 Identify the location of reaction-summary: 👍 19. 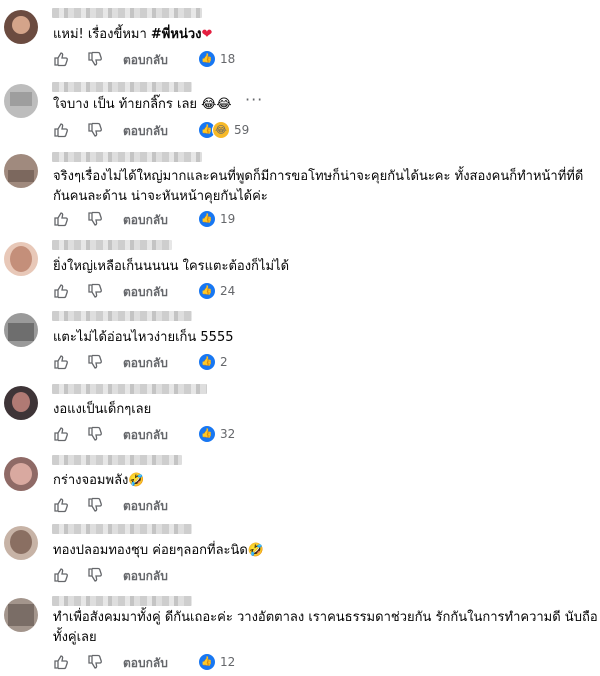
(217, 219).